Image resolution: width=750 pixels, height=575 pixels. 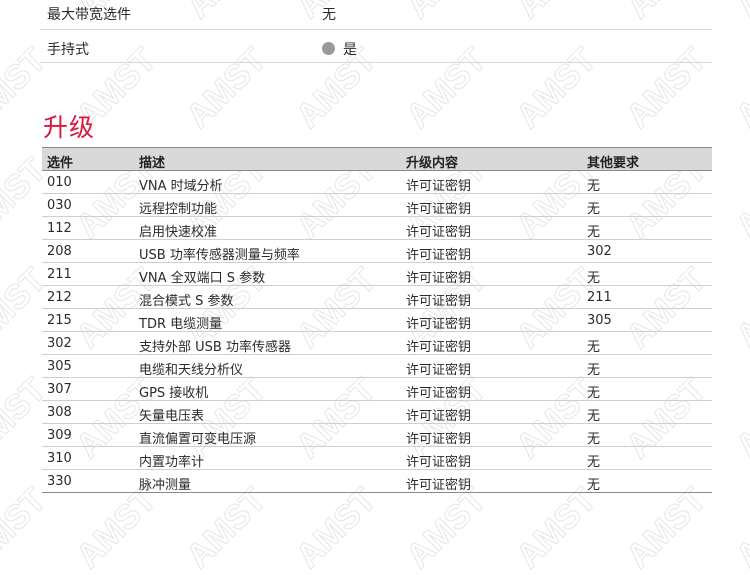 I want to click on cell-description: 矢量电压表, so click(x=172, y=416).